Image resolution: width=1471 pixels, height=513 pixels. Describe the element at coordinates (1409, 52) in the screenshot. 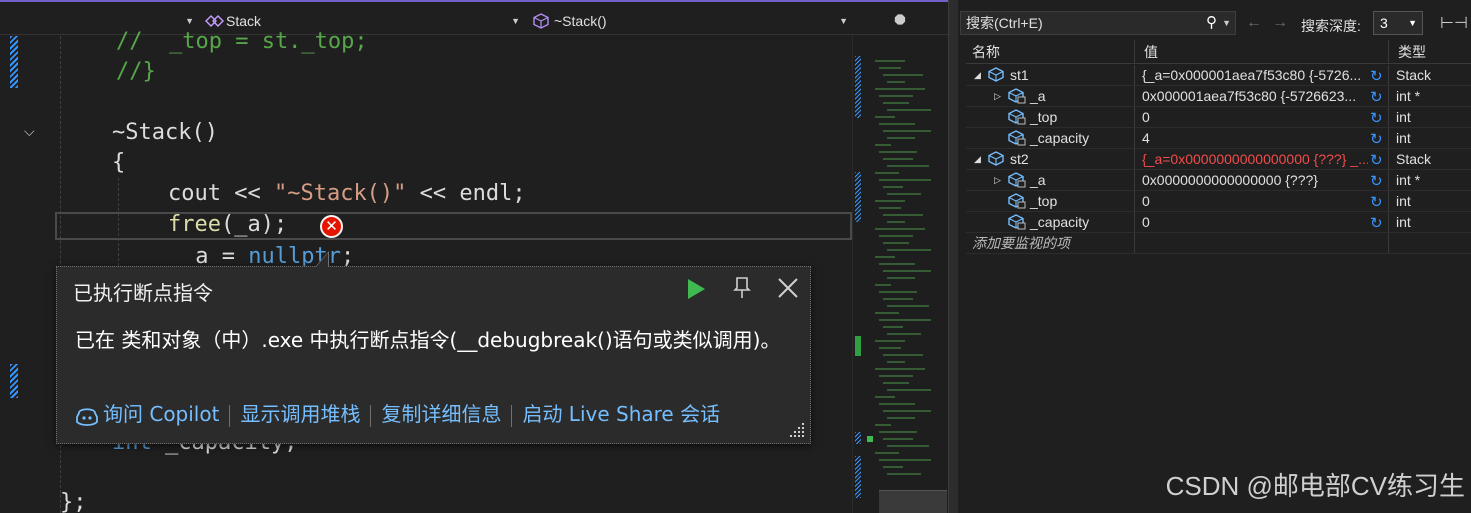

I see `column-header-type: 类型` at that location.